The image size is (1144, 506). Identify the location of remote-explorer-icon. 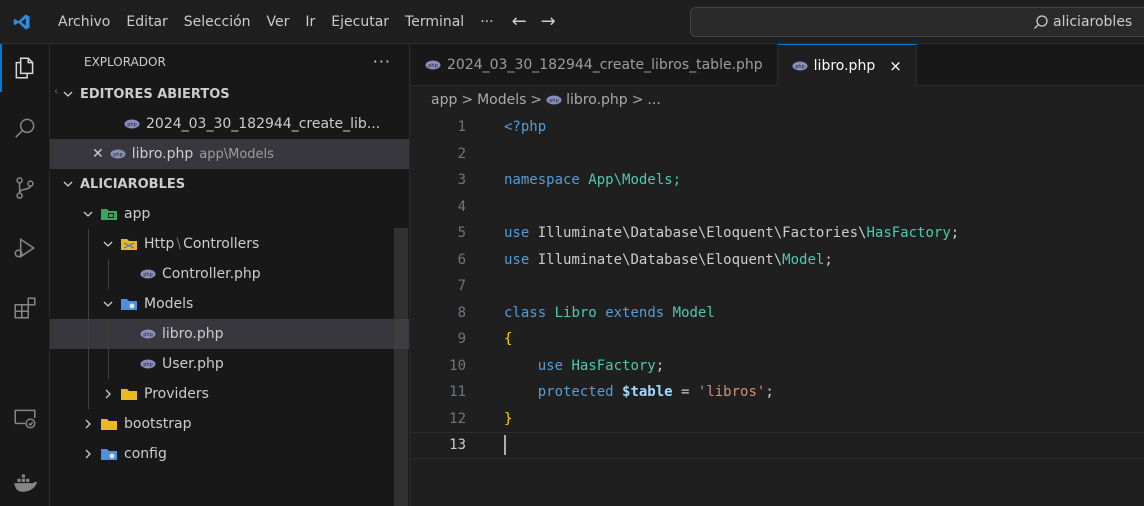
(25, 418).